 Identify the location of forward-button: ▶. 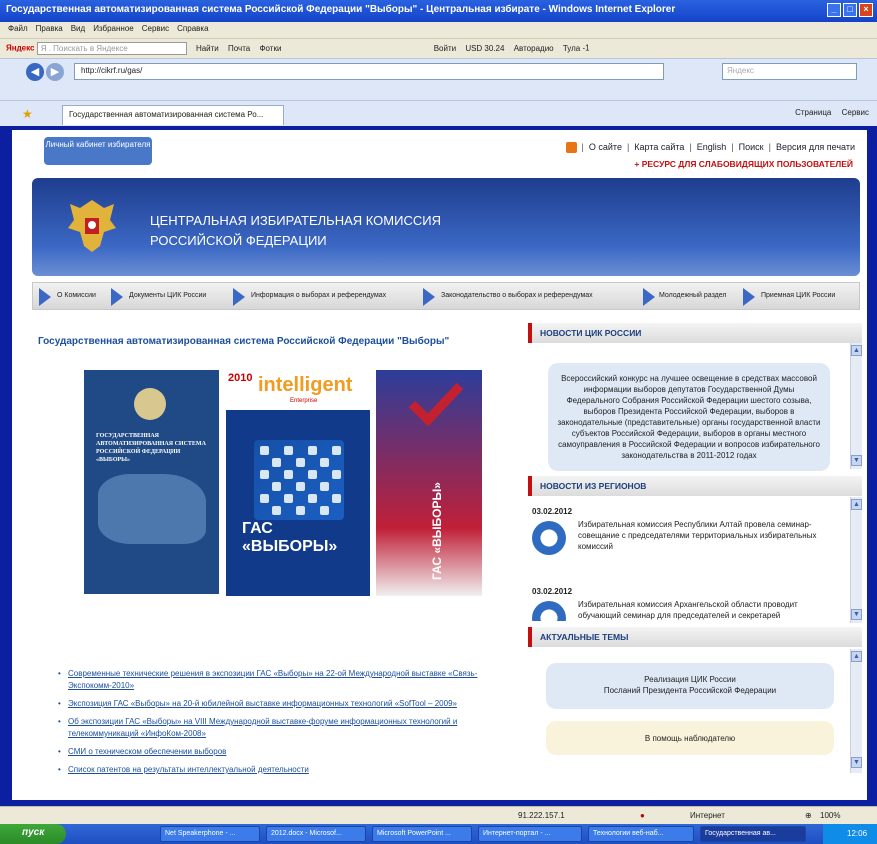
(55, 72).